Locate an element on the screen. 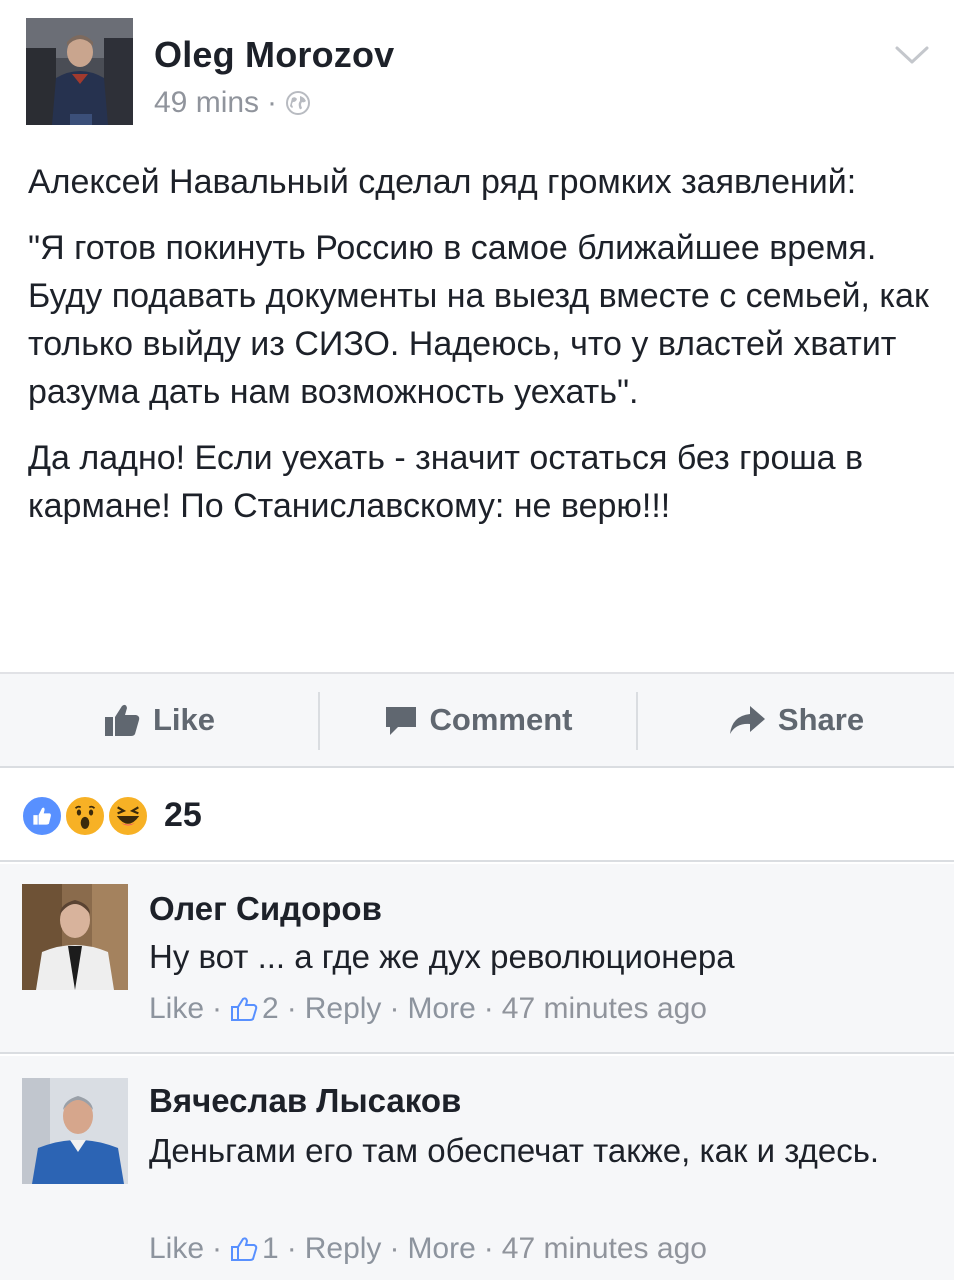 The width and height of the screenshot is (954, 1280). like-label: Like is located at coordinates (184, 719).